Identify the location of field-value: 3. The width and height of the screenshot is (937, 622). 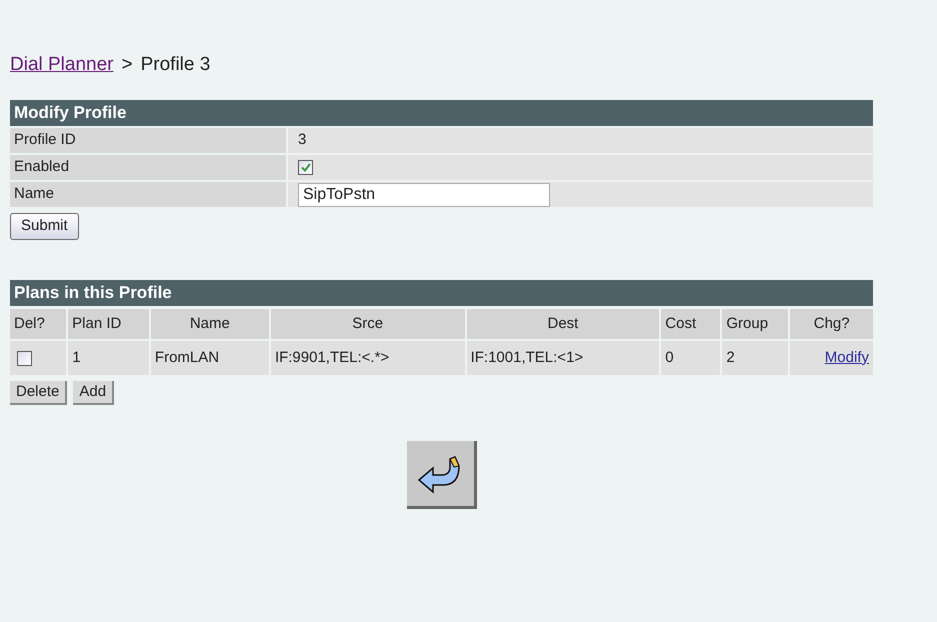
(302, 140).